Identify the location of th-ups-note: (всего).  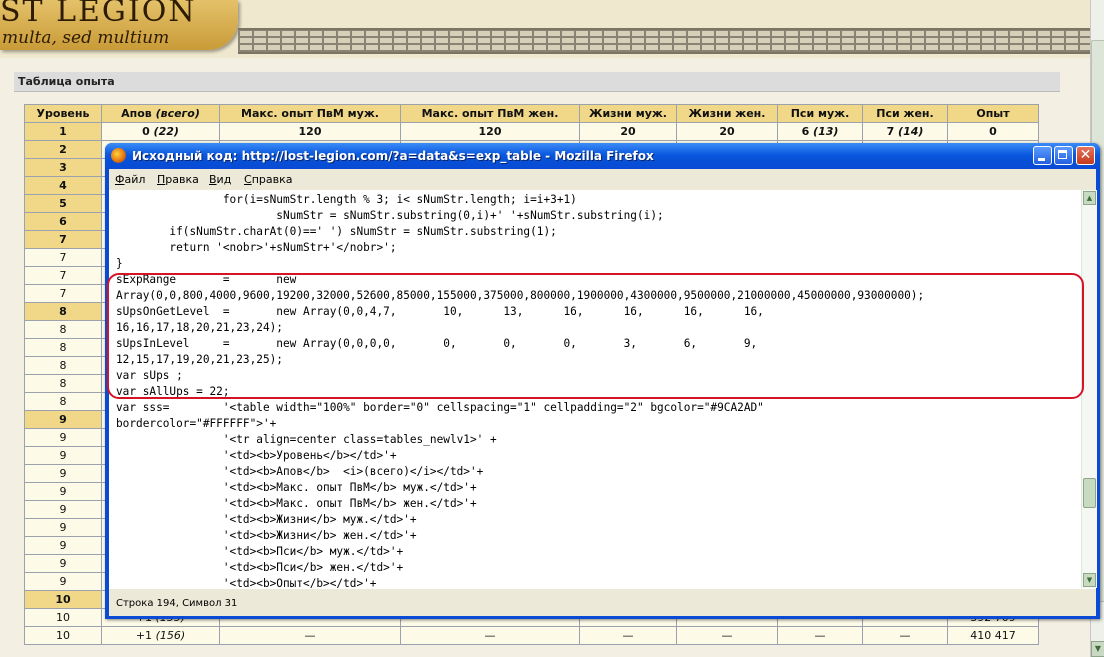
(177, 113).